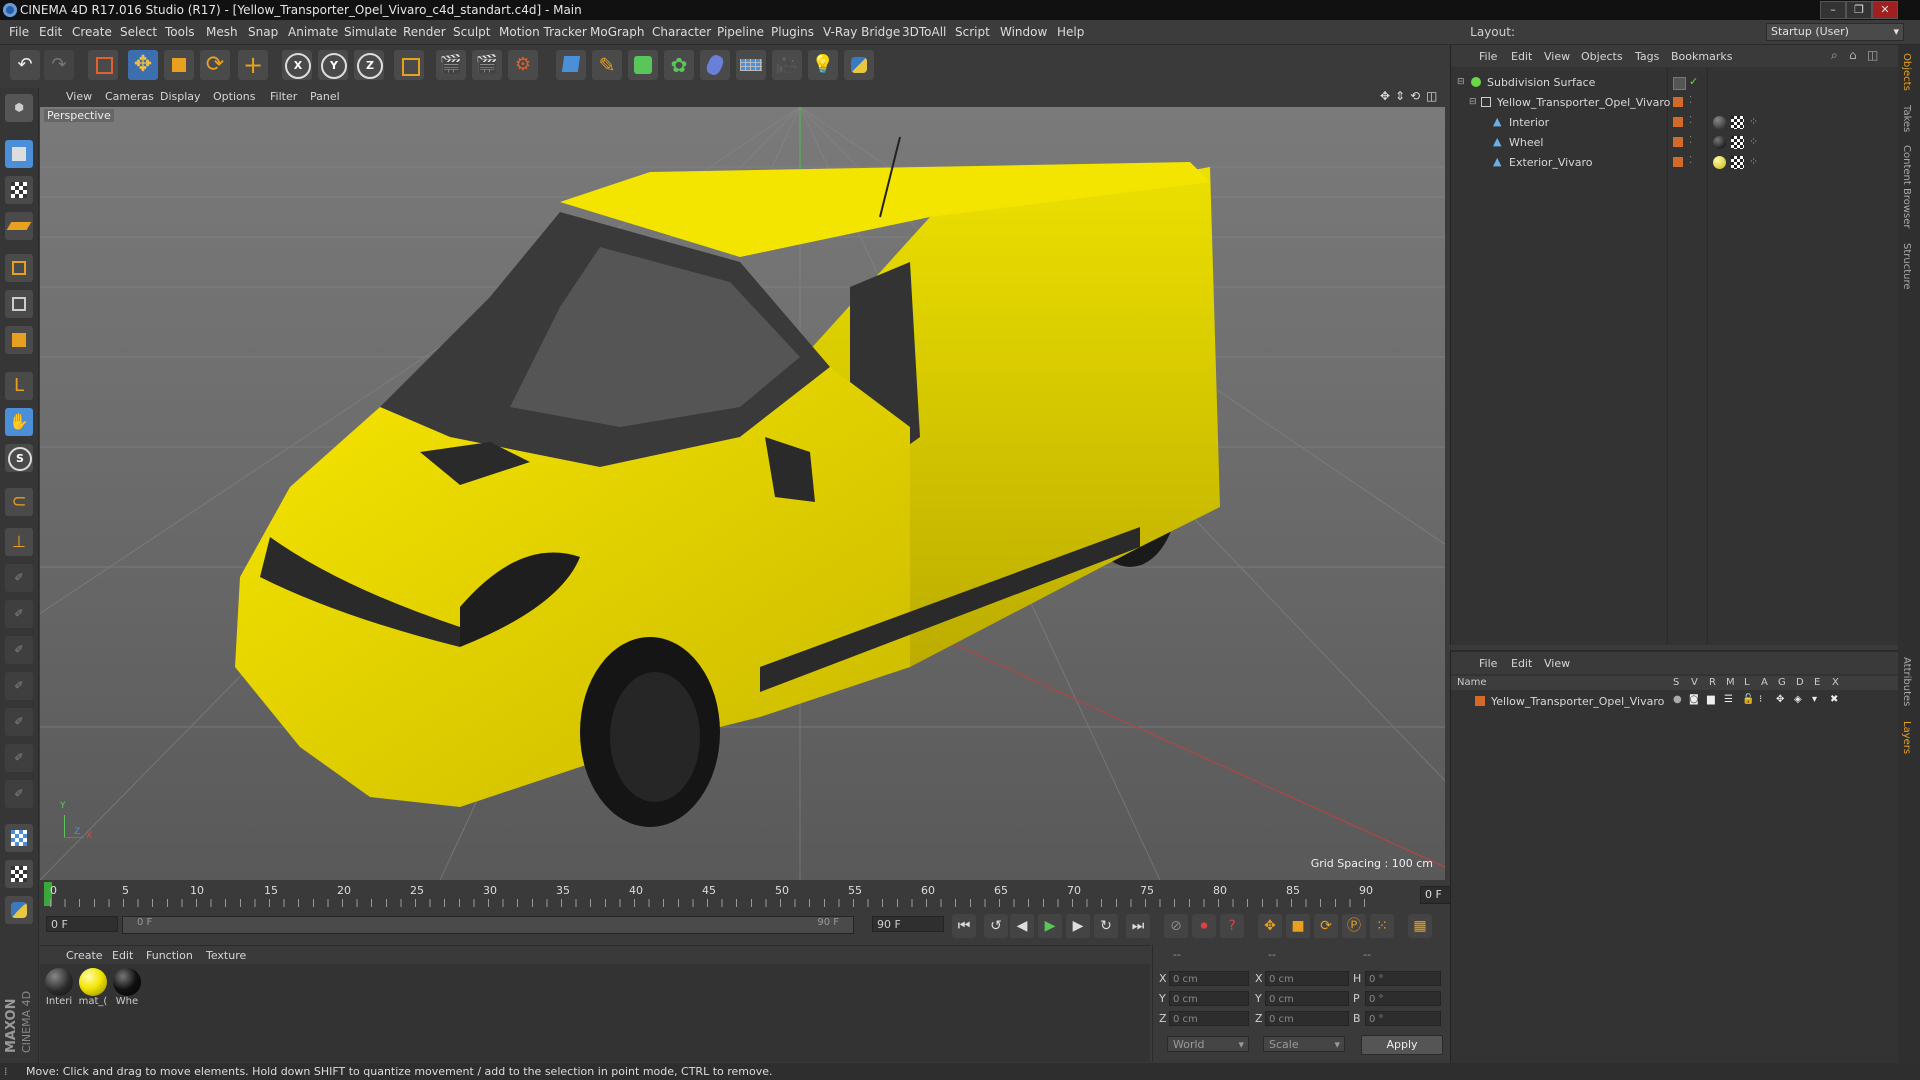  Describe the element at coordinates (1679, 83) in the screenshot. I see `editor-visibility-icon` at that location.